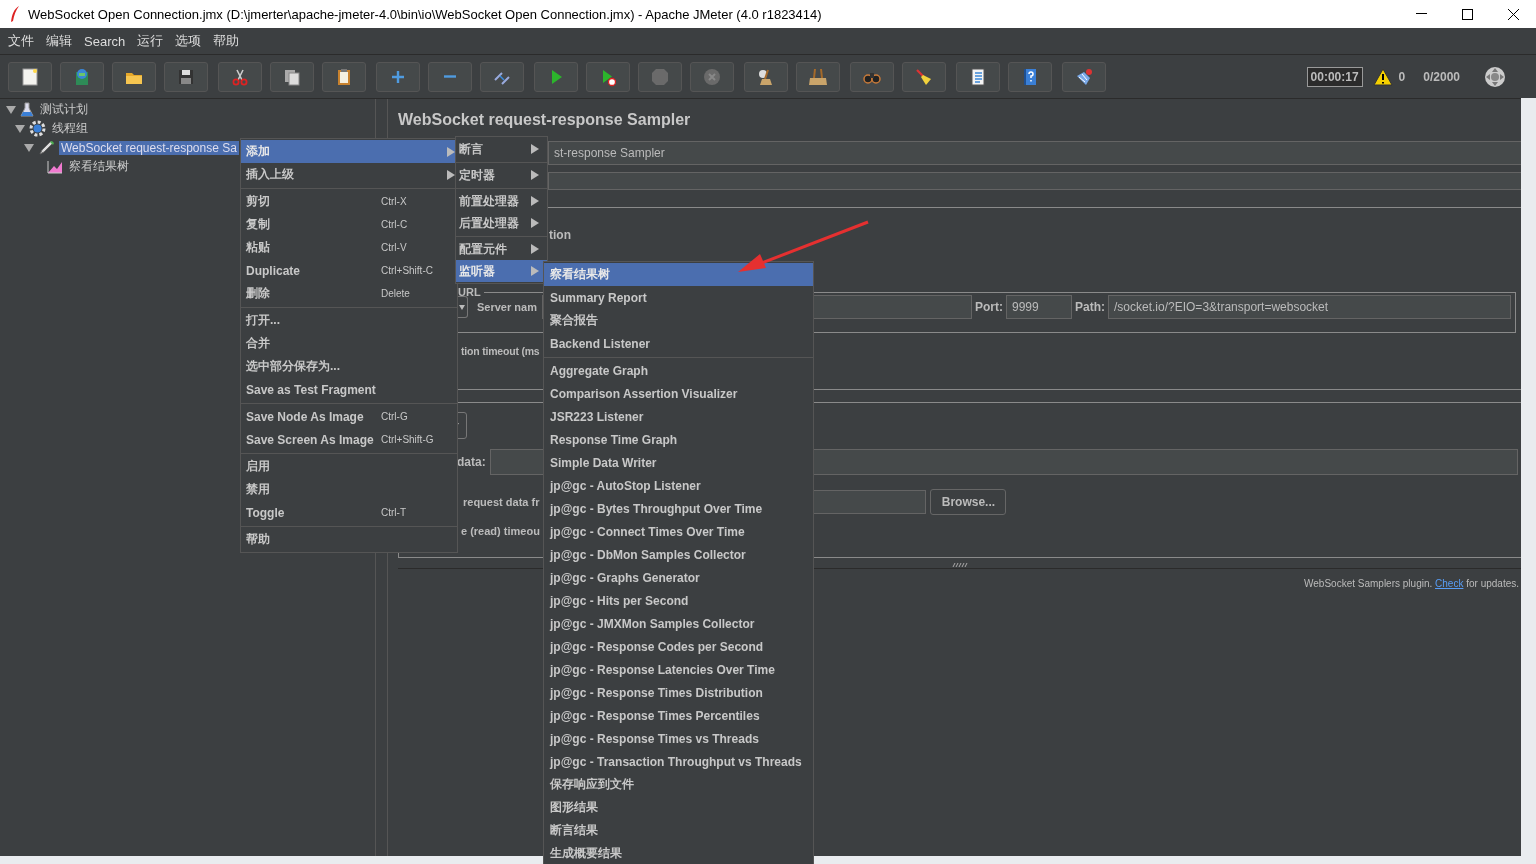 This screenshot has width=1536, height=864. Describe the element at coordinates (678, 343) in the screenshot. I see `menu-item: Backend Listener` at that location.